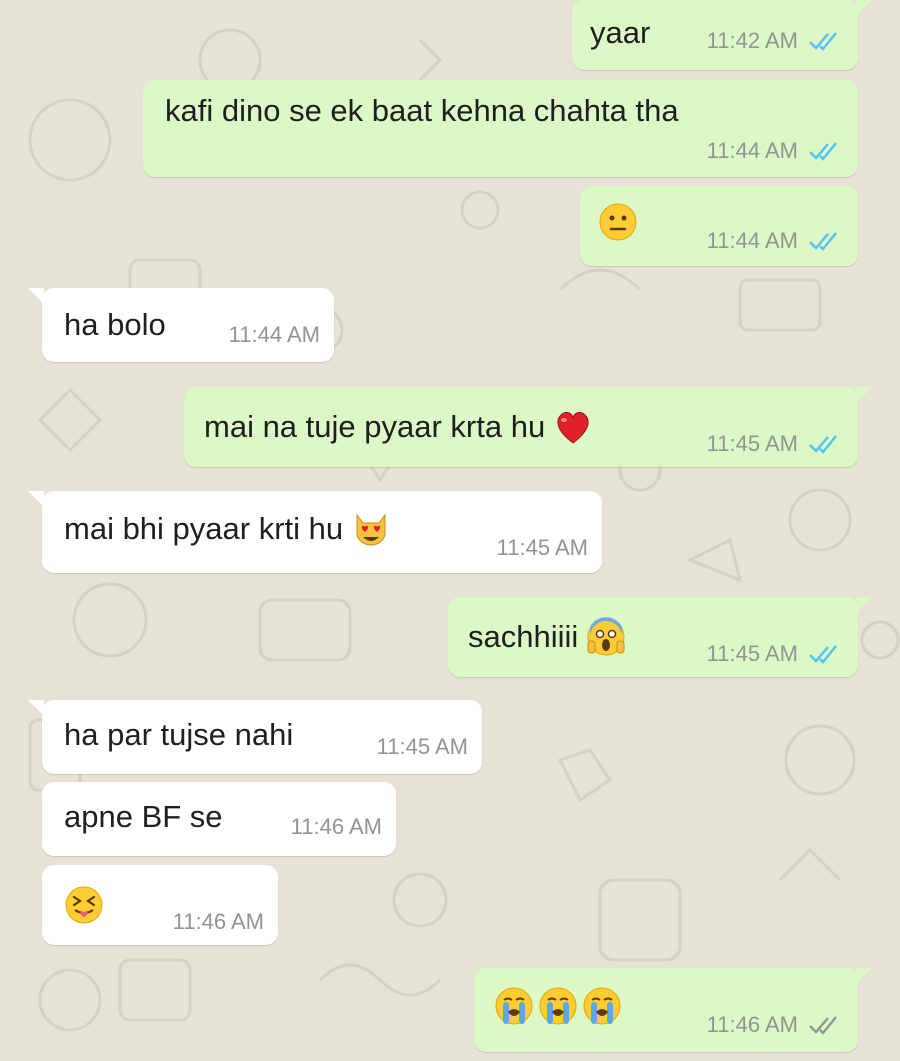  I want to click on outgoing-message-bubble: mai na tuje pyaar krta hu 11:45 AM, so click(528, 427).